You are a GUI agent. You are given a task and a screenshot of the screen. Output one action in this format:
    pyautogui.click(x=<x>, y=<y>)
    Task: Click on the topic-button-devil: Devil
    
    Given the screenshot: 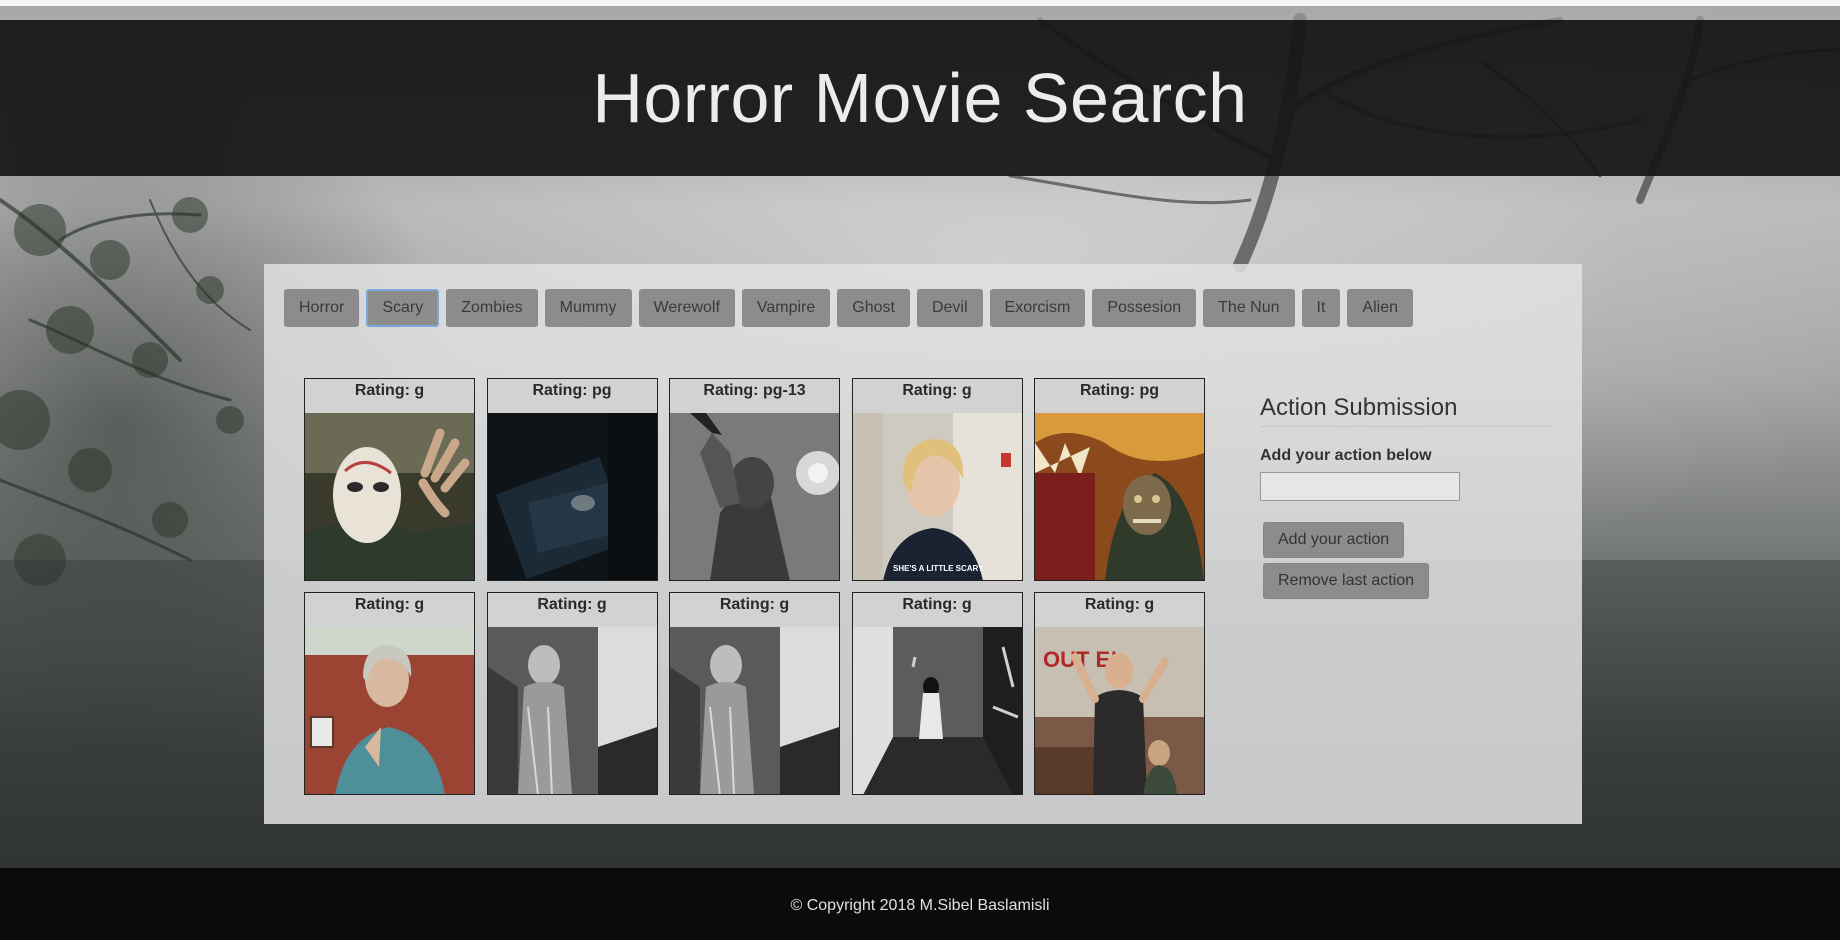 What is the action you would take?
    pyautogui.click(x=949, y=308)
    